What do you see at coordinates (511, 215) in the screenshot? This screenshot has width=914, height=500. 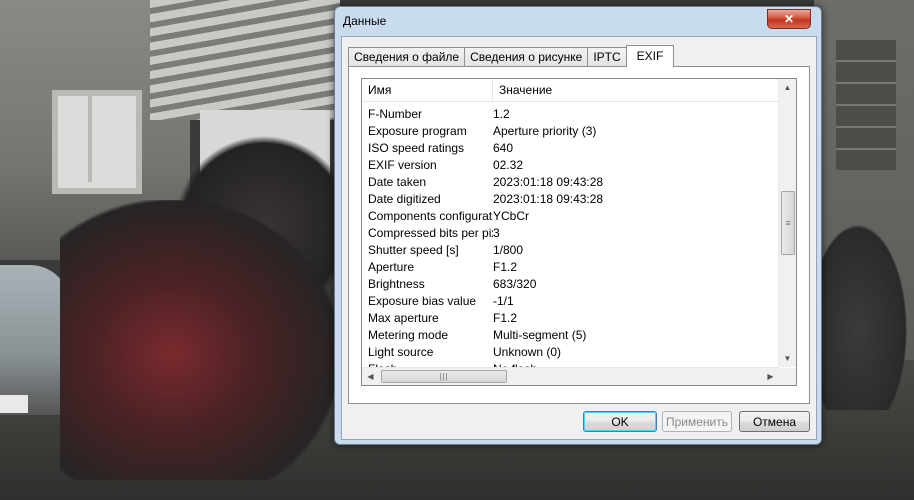 I see `row-value: YCbCr` at bounding box center [511, 215].